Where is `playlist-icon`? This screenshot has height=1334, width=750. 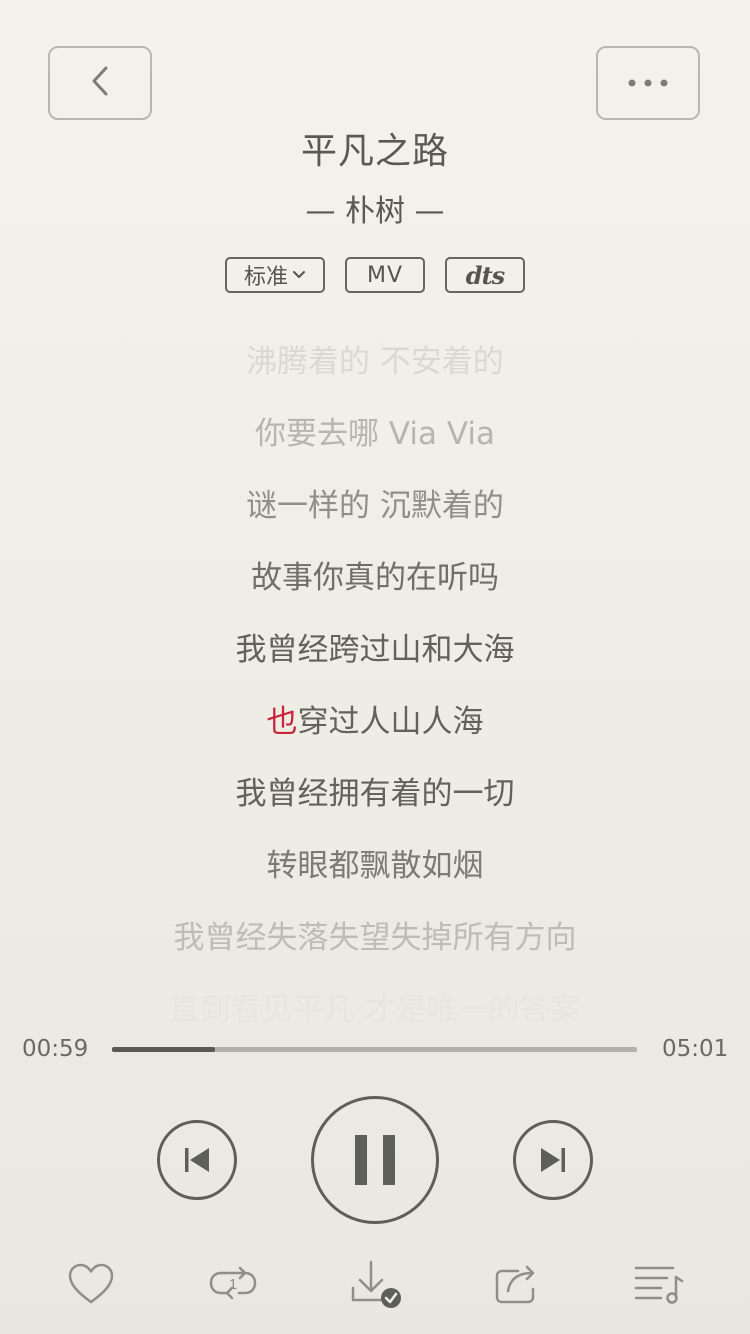 playlist-icon is located at coordinates (659, 1284).